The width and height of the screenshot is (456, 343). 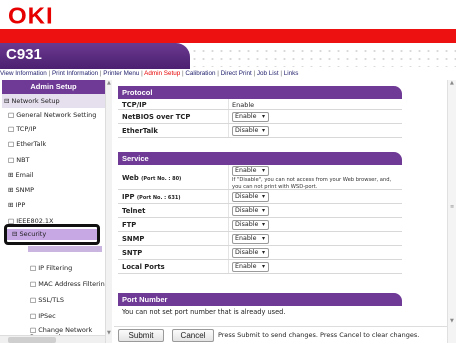 What do you see at coordinates (162, 73) in the screenshot?
I see `menu-admin-setup: Admin Setup` at bounding box center [162, 73].